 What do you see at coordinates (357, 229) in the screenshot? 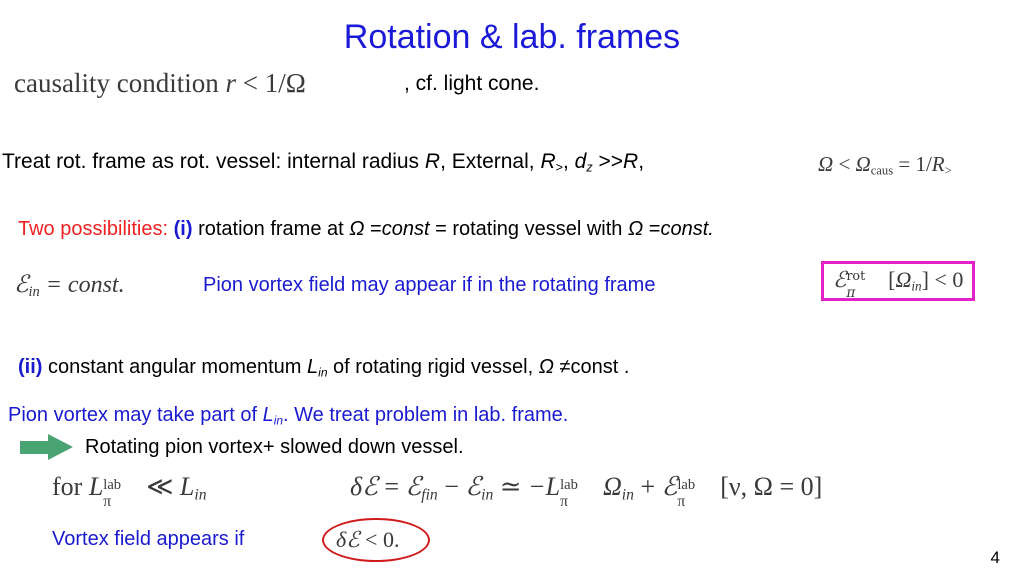
I see `possibility-i-omega: Ω` at bounding box center [357, 229].